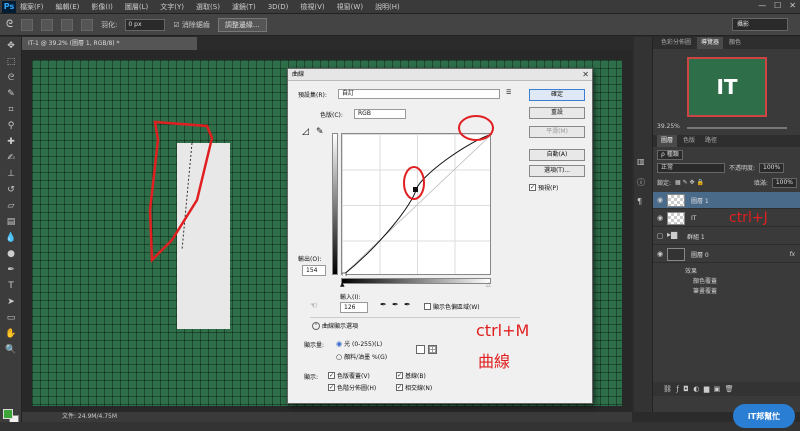  I want to click on light-radio: ◉ 光 (0-255)(L), so click(359, 344).